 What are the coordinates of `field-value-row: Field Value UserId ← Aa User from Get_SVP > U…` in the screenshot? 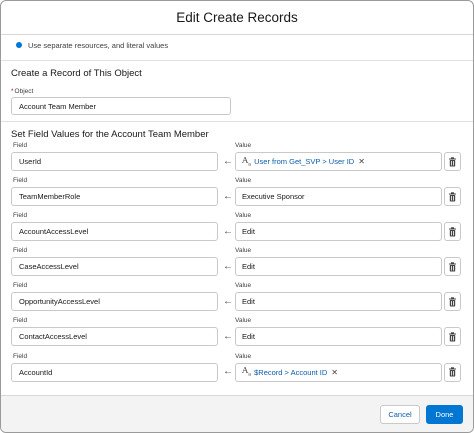 It's located at (236, 159).